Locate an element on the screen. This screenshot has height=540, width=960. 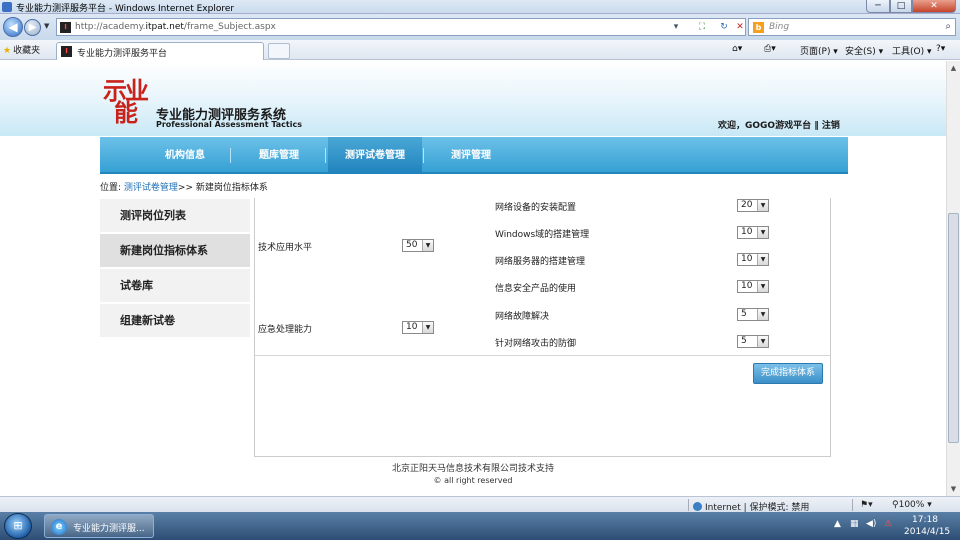
taskbar: ⊞ e 专业能力测评服... ▲ ▦ ◀) ⚠ 17:18 2014/4/15 is located at coordinates (480, 526).